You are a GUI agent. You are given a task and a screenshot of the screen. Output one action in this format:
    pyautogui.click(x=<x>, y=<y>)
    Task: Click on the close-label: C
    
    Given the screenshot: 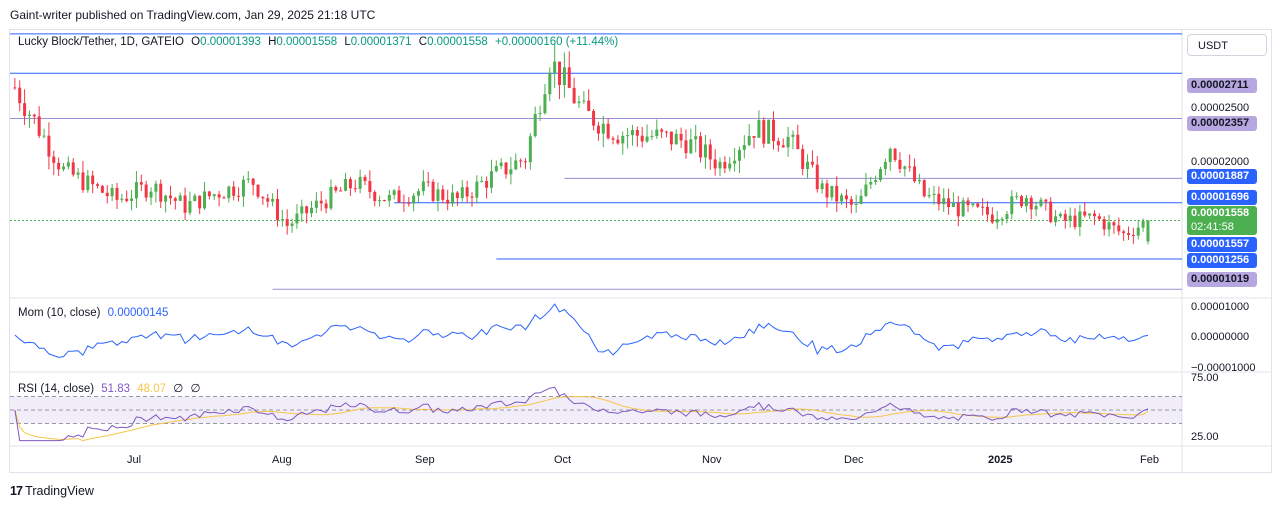 What is the action you would take?
    pyautogui.click(x=423, y=42)
    